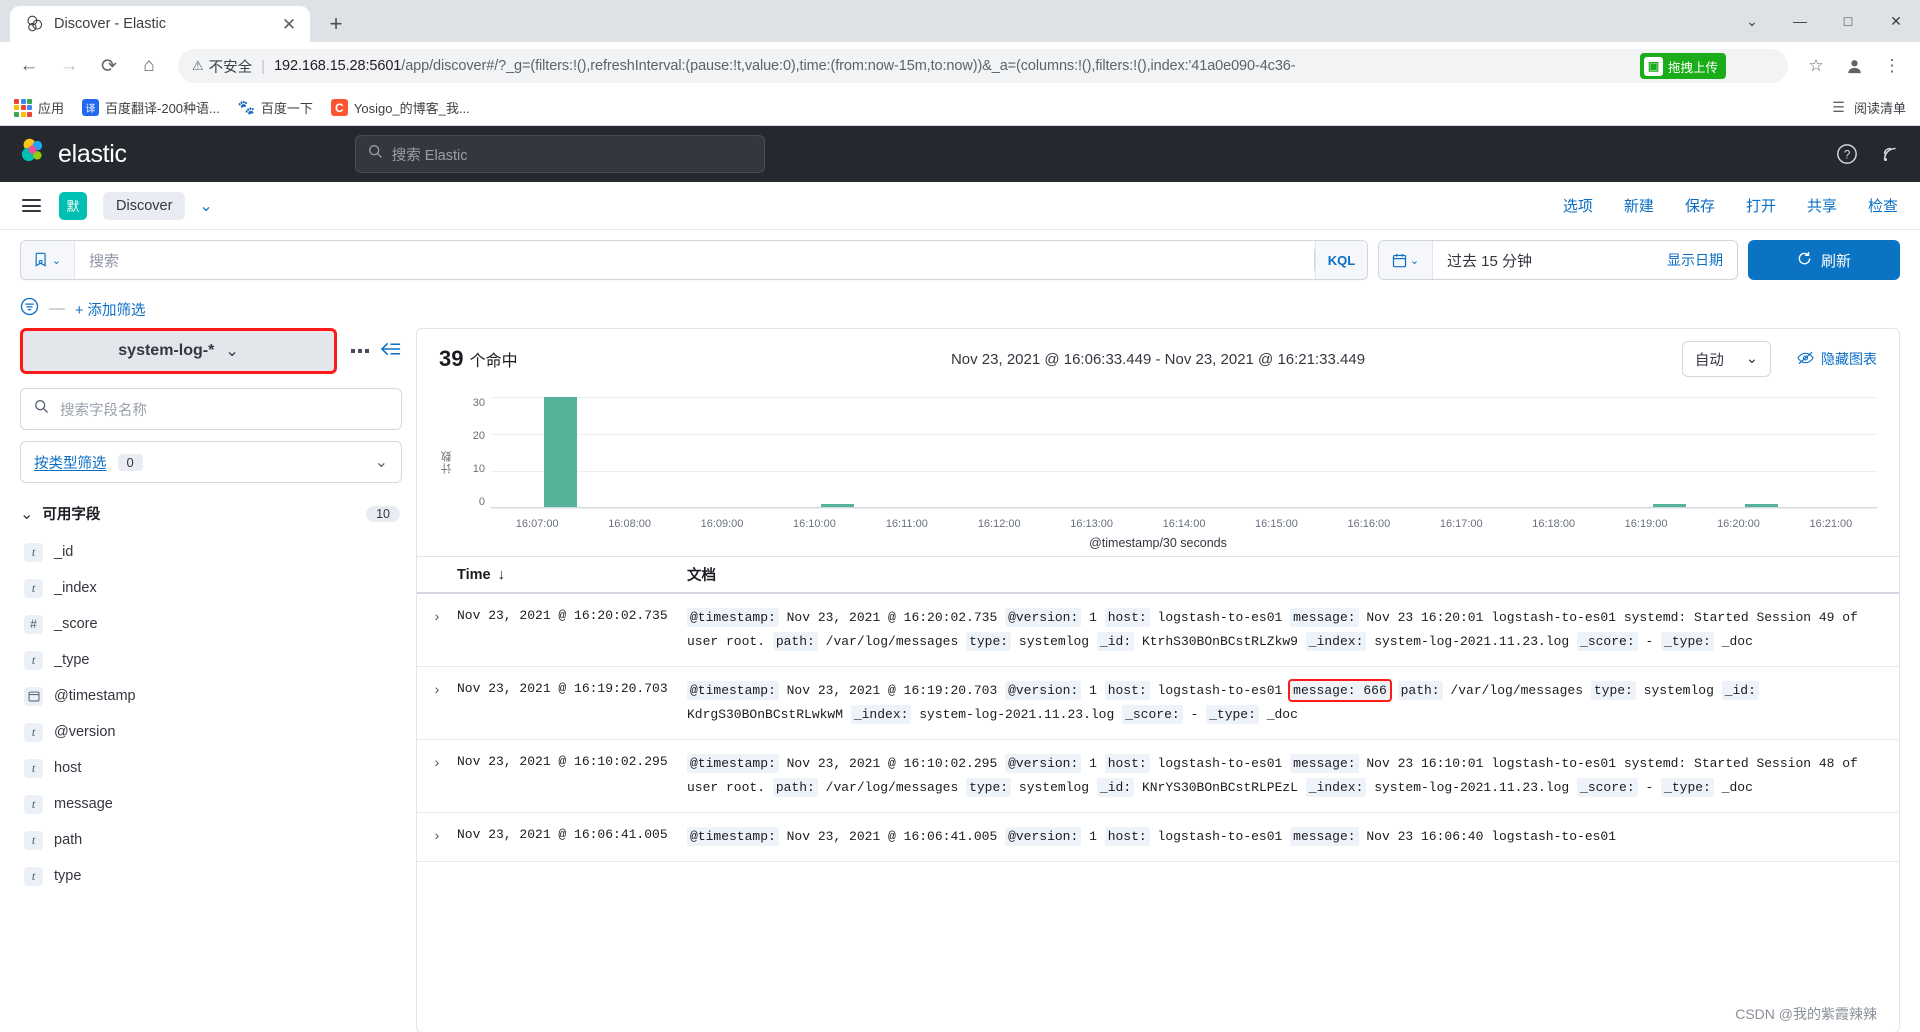 Image resolution: width=1920 pixels, height=1032 pixels. What do you see at coordinates (1682, 66) in the screenshot?
I see `upload-badge: ▣ 拖拽上传` at bounding box center [1682, 66].